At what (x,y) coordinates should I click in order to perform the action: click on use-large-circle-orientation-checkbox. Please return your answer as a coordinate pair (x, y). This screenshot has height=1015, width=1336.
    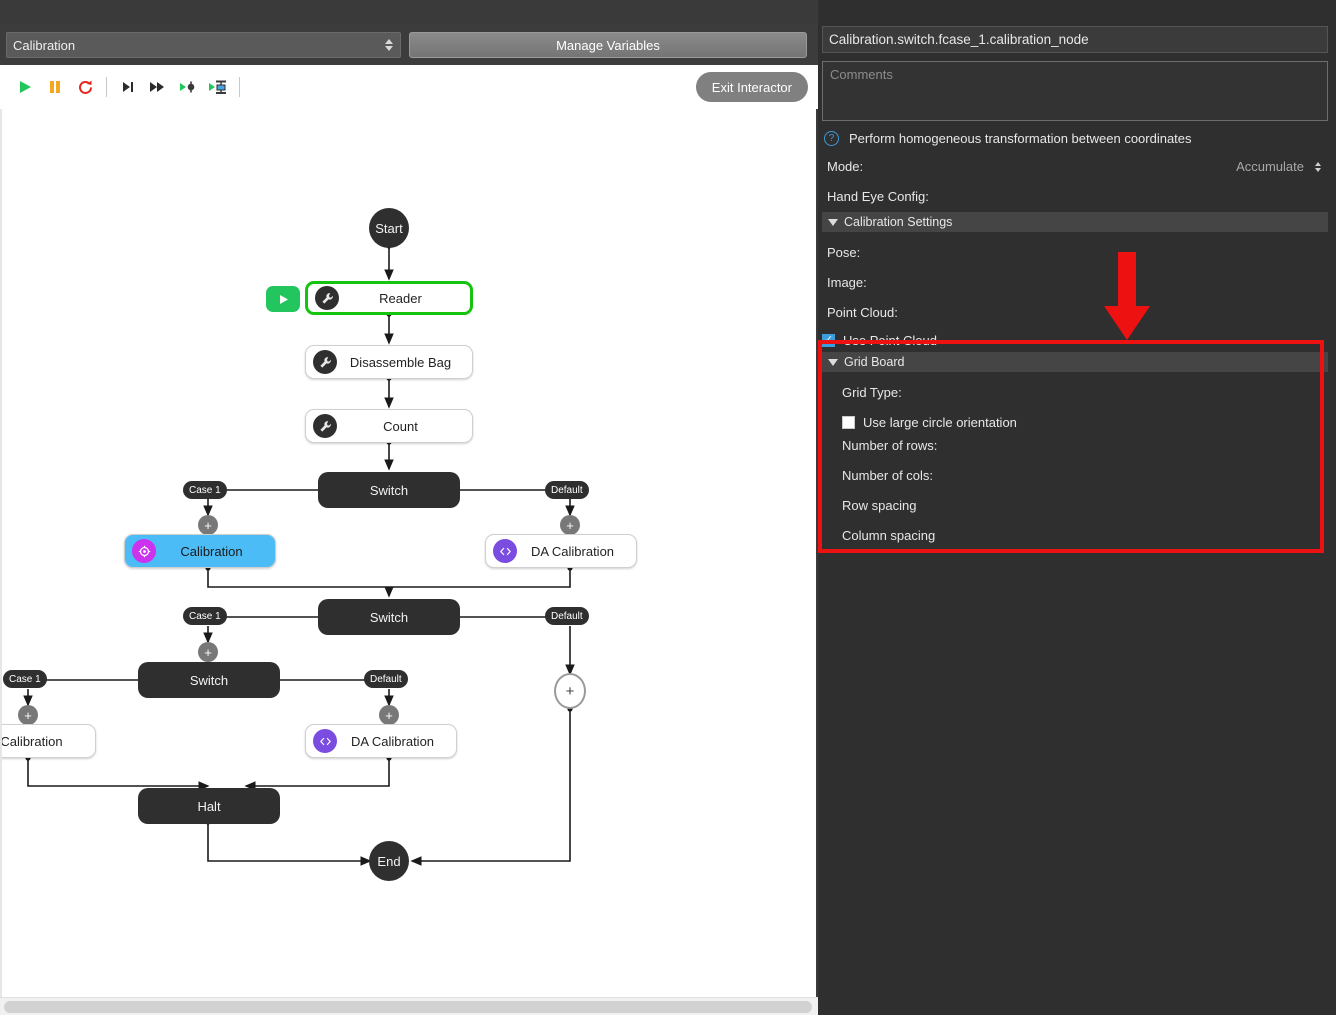
    Looking at the image, I should click on (848, 422).